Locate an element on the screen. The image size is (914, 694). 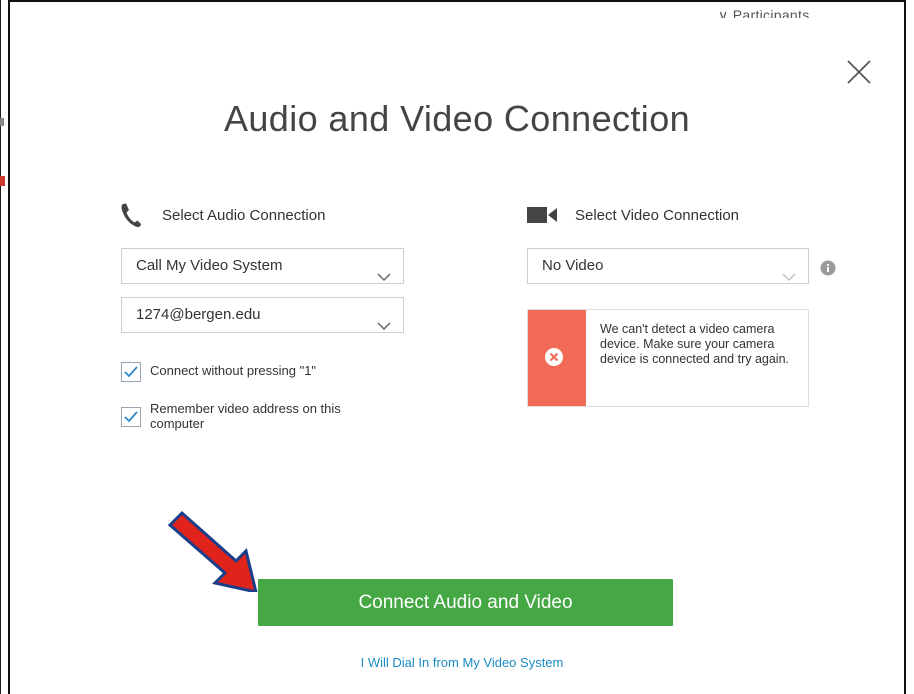
connect-audio-video-button: Connect Audio and Video is located at coordinates (465, 602).